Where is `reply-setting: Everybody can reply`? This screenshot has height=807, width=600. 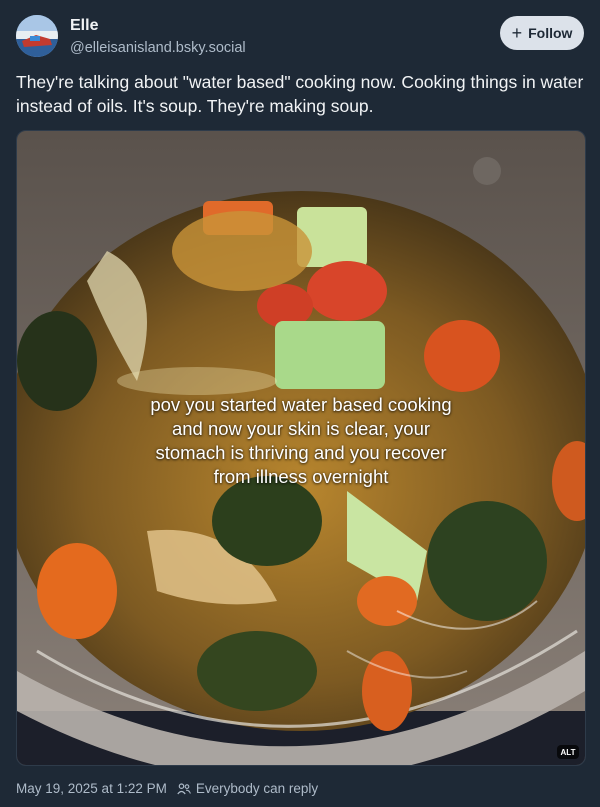 reply-setting: Everybody can reply is located at coordinates (247, 788).